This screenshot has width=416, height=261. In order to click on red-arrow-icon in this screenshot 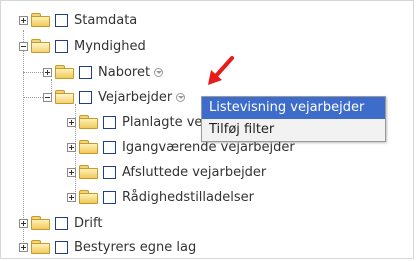, I will do `click(221, 70)`.